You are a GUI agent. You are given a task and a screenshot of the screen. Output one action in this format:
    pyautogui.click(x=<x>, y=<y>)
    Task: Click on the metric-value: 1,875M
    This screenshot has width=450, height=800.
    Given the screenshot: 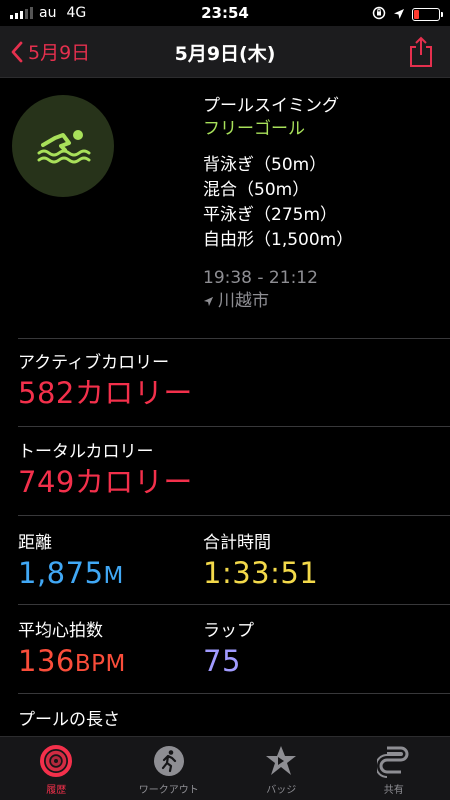 What is the action you would take?
    pyautogui.click(x=71, y=574)
    